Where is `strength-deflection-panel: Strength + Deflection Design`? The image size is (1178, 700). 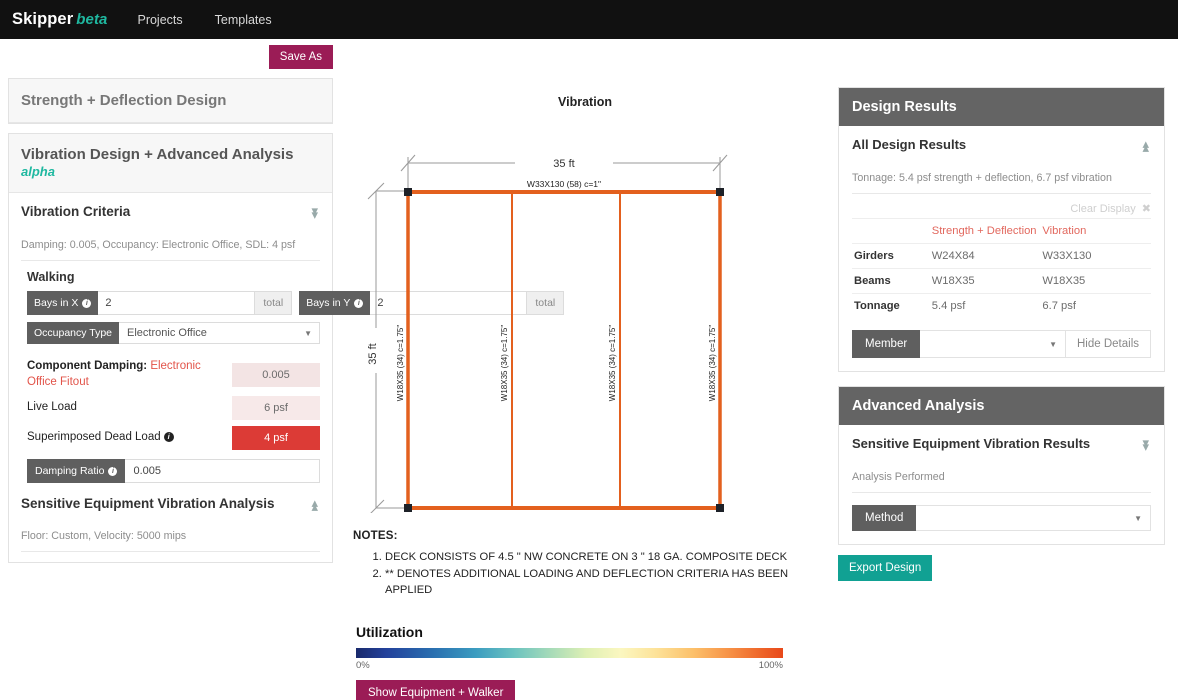
strength-deflection-panel: Strength + Deflection Design is located at coordinates (170, 101).